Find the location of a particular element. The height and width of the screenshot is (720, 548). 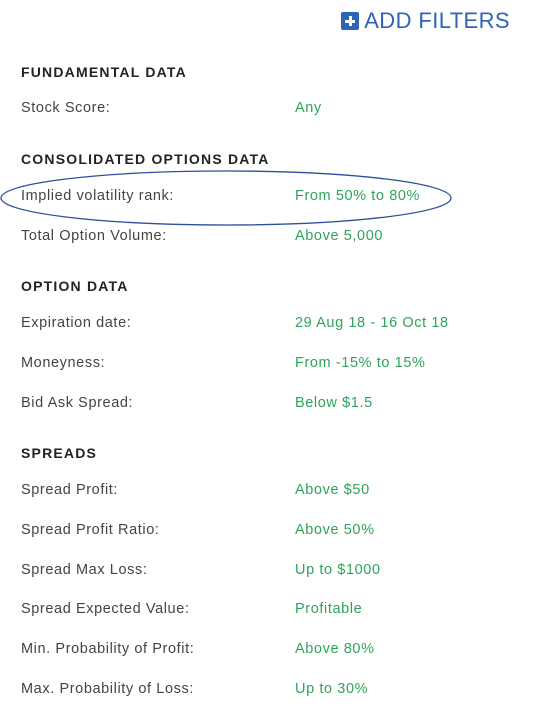

filter-label: Implied volatility rank: is located at coordinates (98, 196).